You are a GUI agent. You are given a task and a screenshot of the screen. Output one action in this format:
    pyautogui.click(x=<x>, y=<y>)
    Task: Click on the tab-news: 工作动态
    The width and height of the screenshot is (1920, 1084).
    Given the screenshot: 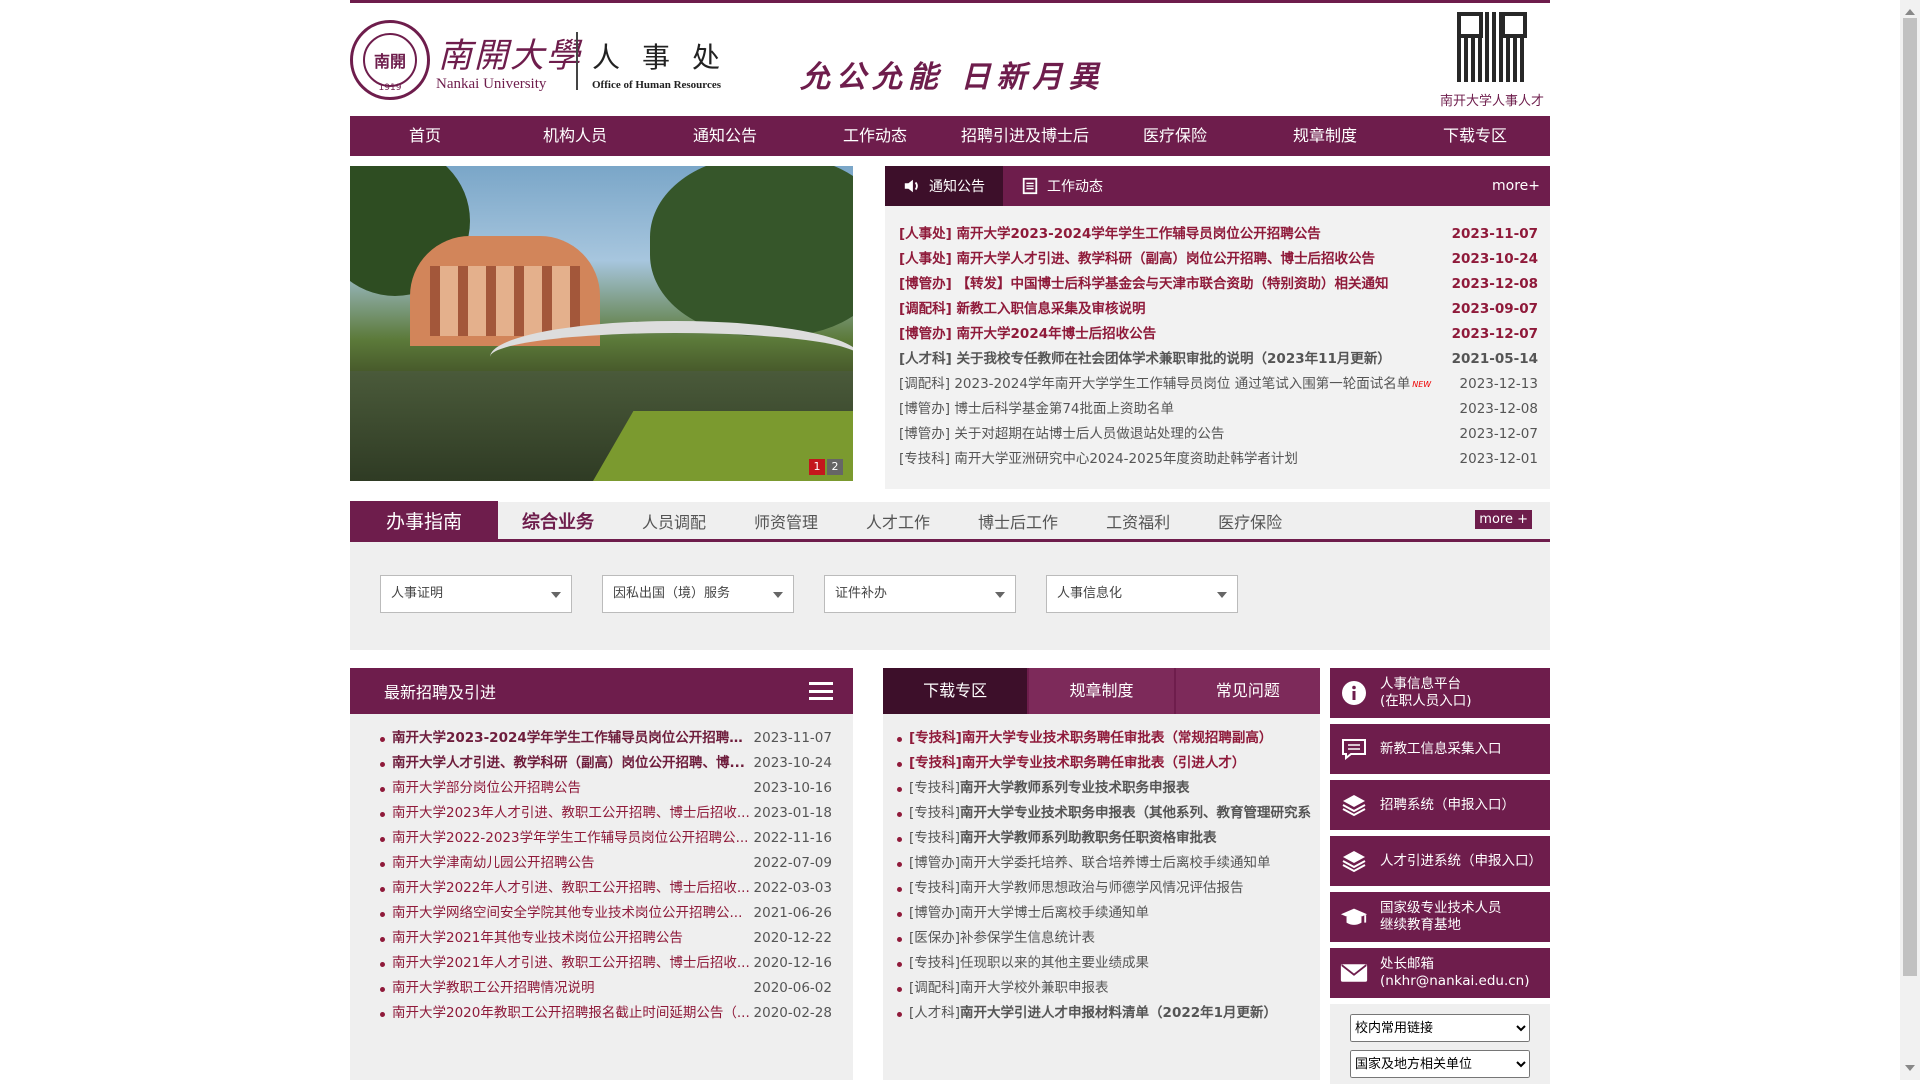 What is the action you would take?
    pyautogui.click(x=1062, y=186)
    